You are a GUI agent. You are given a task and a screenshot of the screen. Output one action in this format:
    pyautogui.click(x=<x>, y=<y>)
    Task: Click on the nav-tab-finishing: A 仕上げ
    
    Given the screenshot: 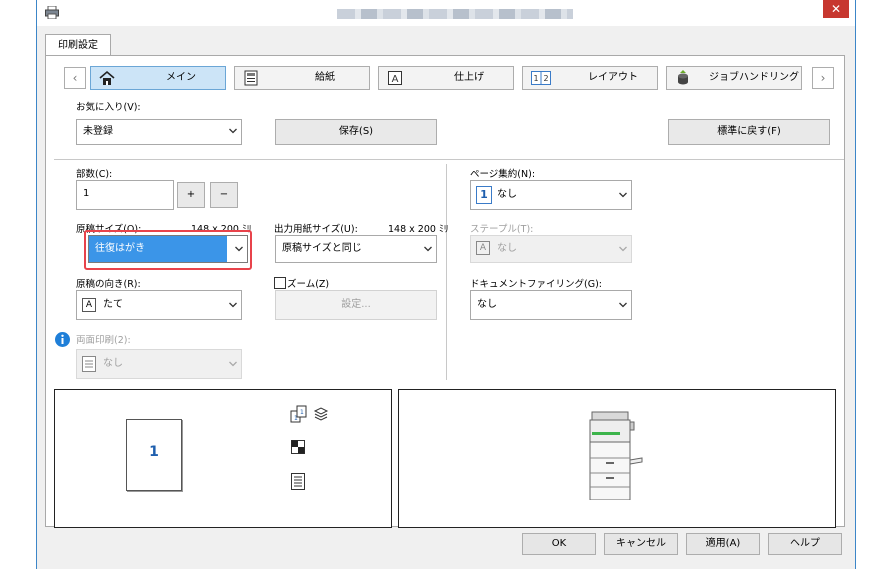 What is the action you would take?
    pyautogui.click(x=446, y=78)
    